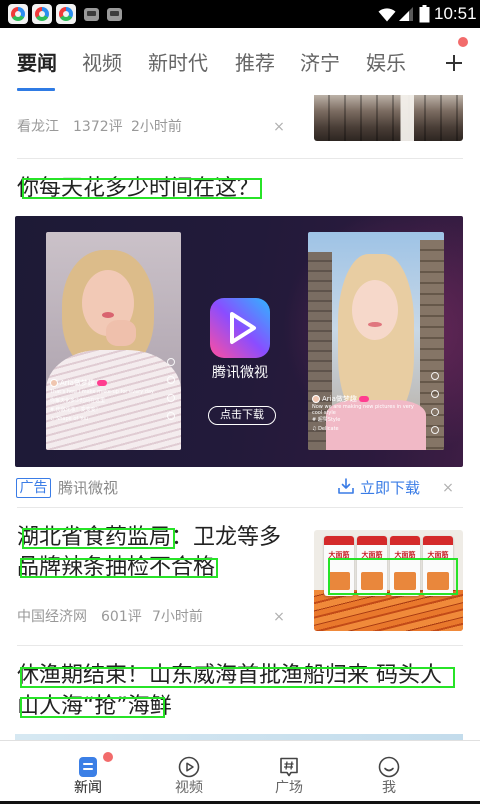 The height and width of the screenshot is (804, 480). What do you see at coordinates (98, 127) in the screenshot?
I see `news-comment-count: 1372评` at bounding box center [98, 127].